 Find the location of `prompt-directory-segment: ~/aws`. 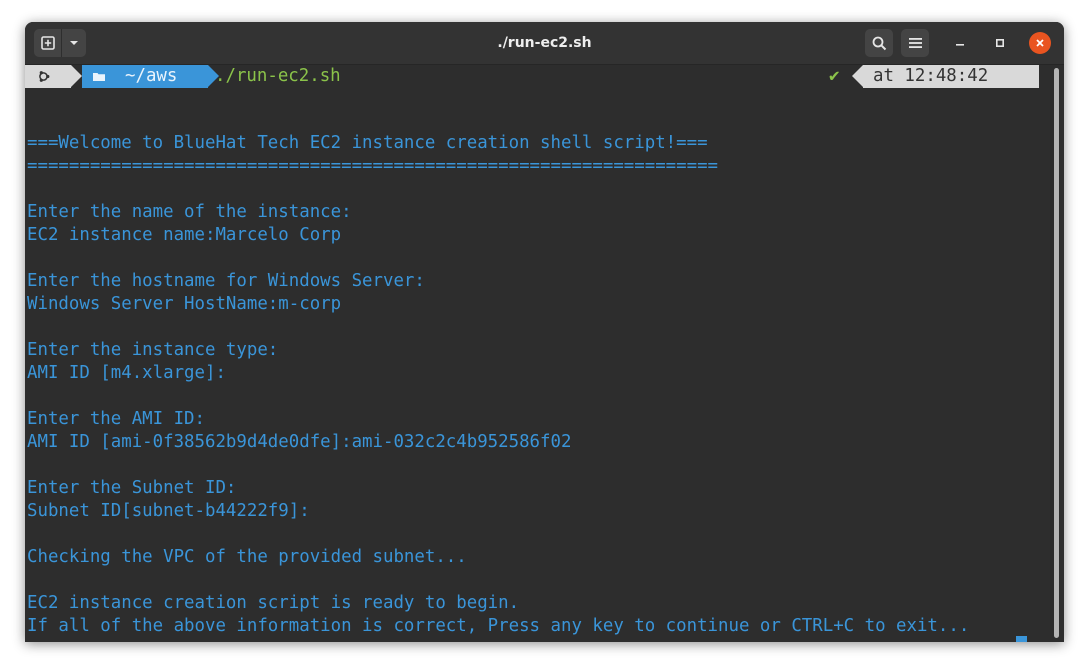

prompt-directory-segment: ~/aws is located at coordinates (145, 76).